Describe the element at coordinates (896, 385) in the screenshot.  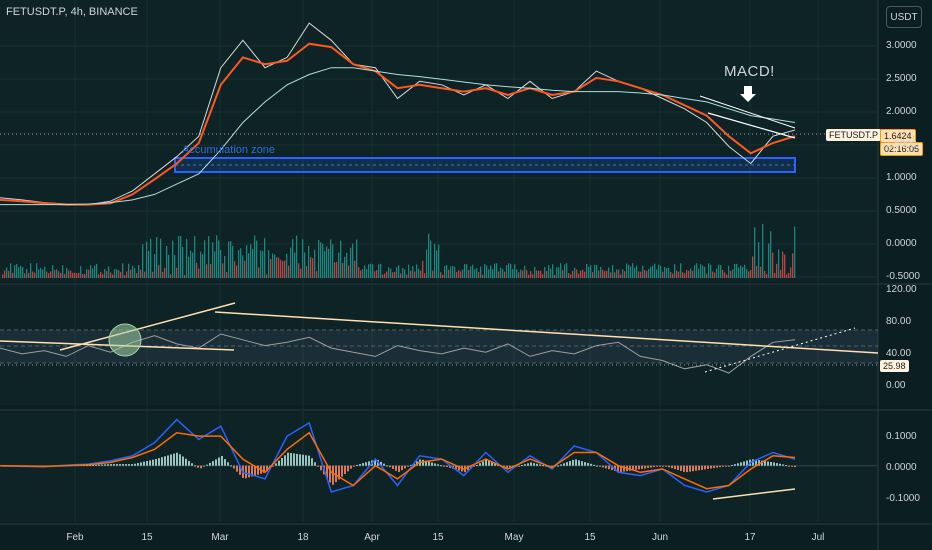
I see `rsi-axis-label: 0.00` at that location.